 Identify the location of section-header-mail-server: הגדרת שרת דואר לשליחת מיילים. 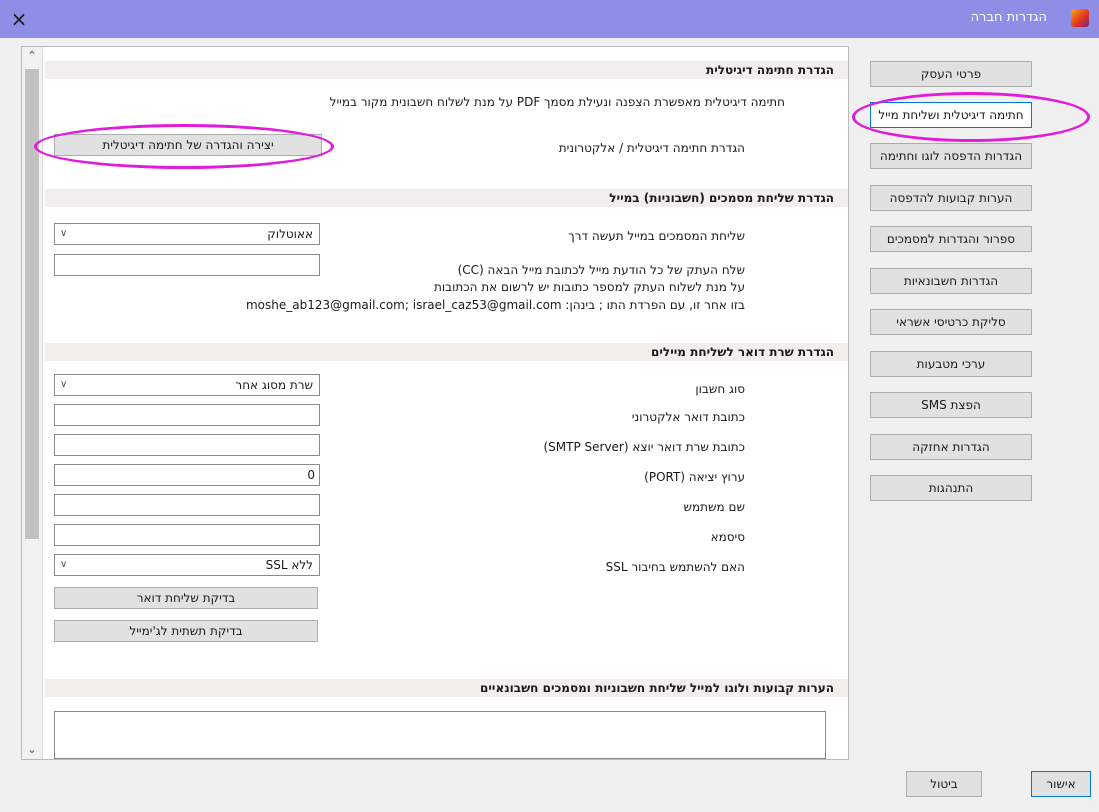
(446, 352).